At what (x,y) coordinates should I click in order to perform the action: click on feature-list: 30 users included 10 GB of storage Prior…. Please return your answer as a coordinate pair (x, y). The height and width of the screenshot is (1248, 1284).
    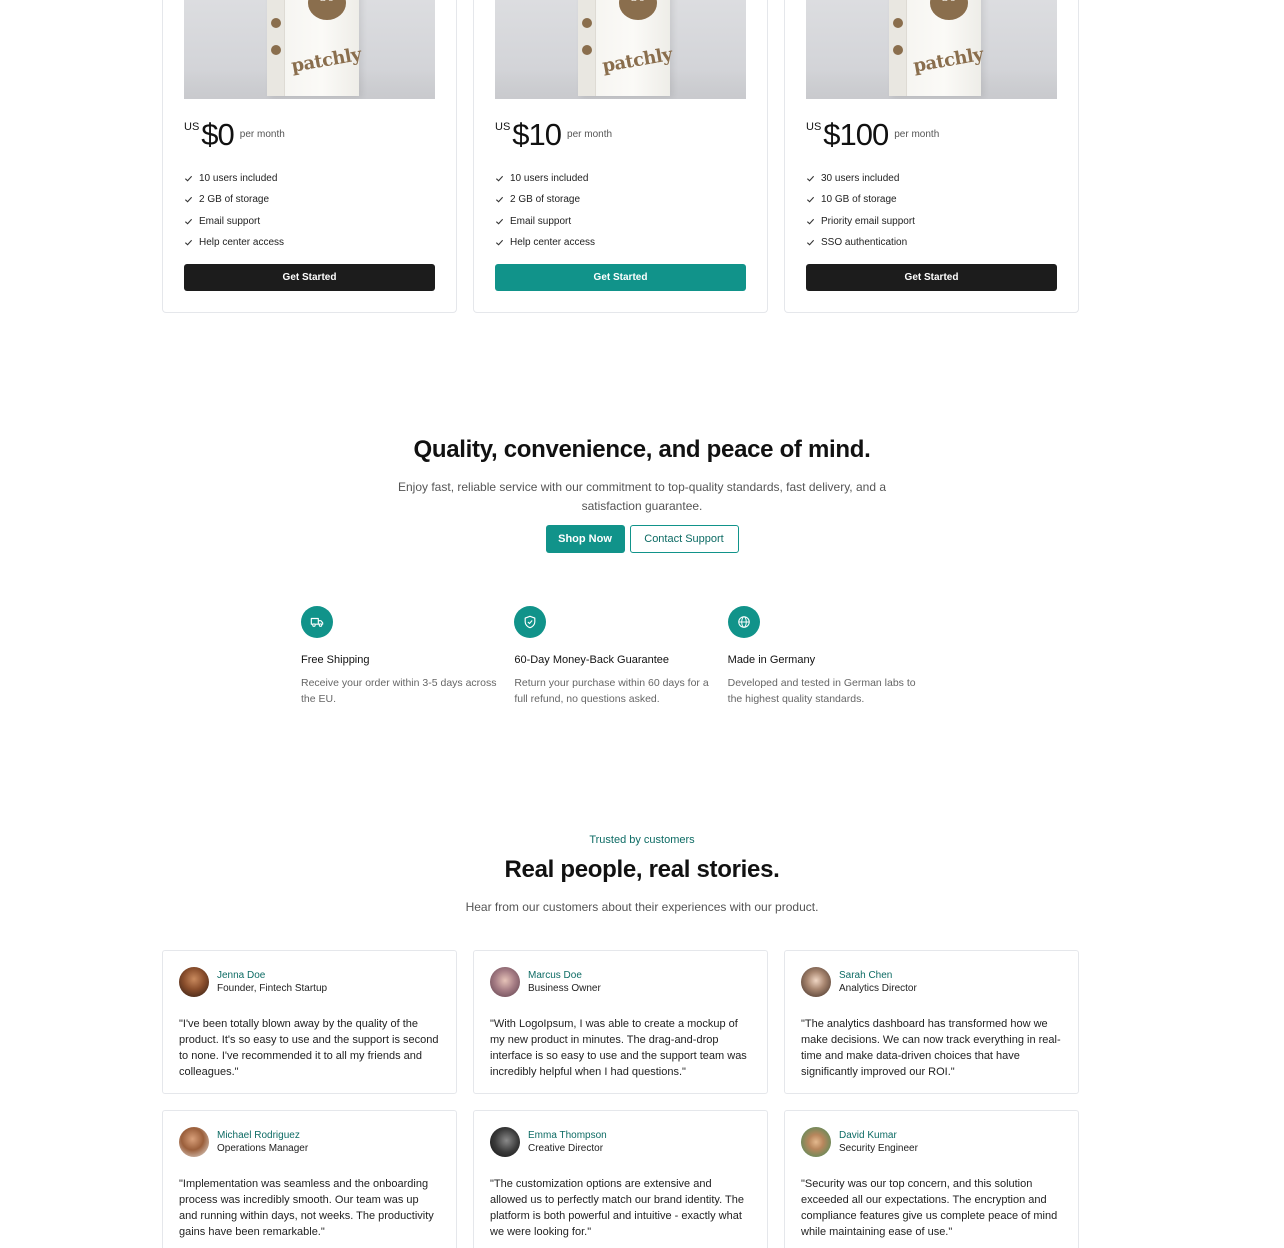
    Looking at the image, I should click on (860, 210).